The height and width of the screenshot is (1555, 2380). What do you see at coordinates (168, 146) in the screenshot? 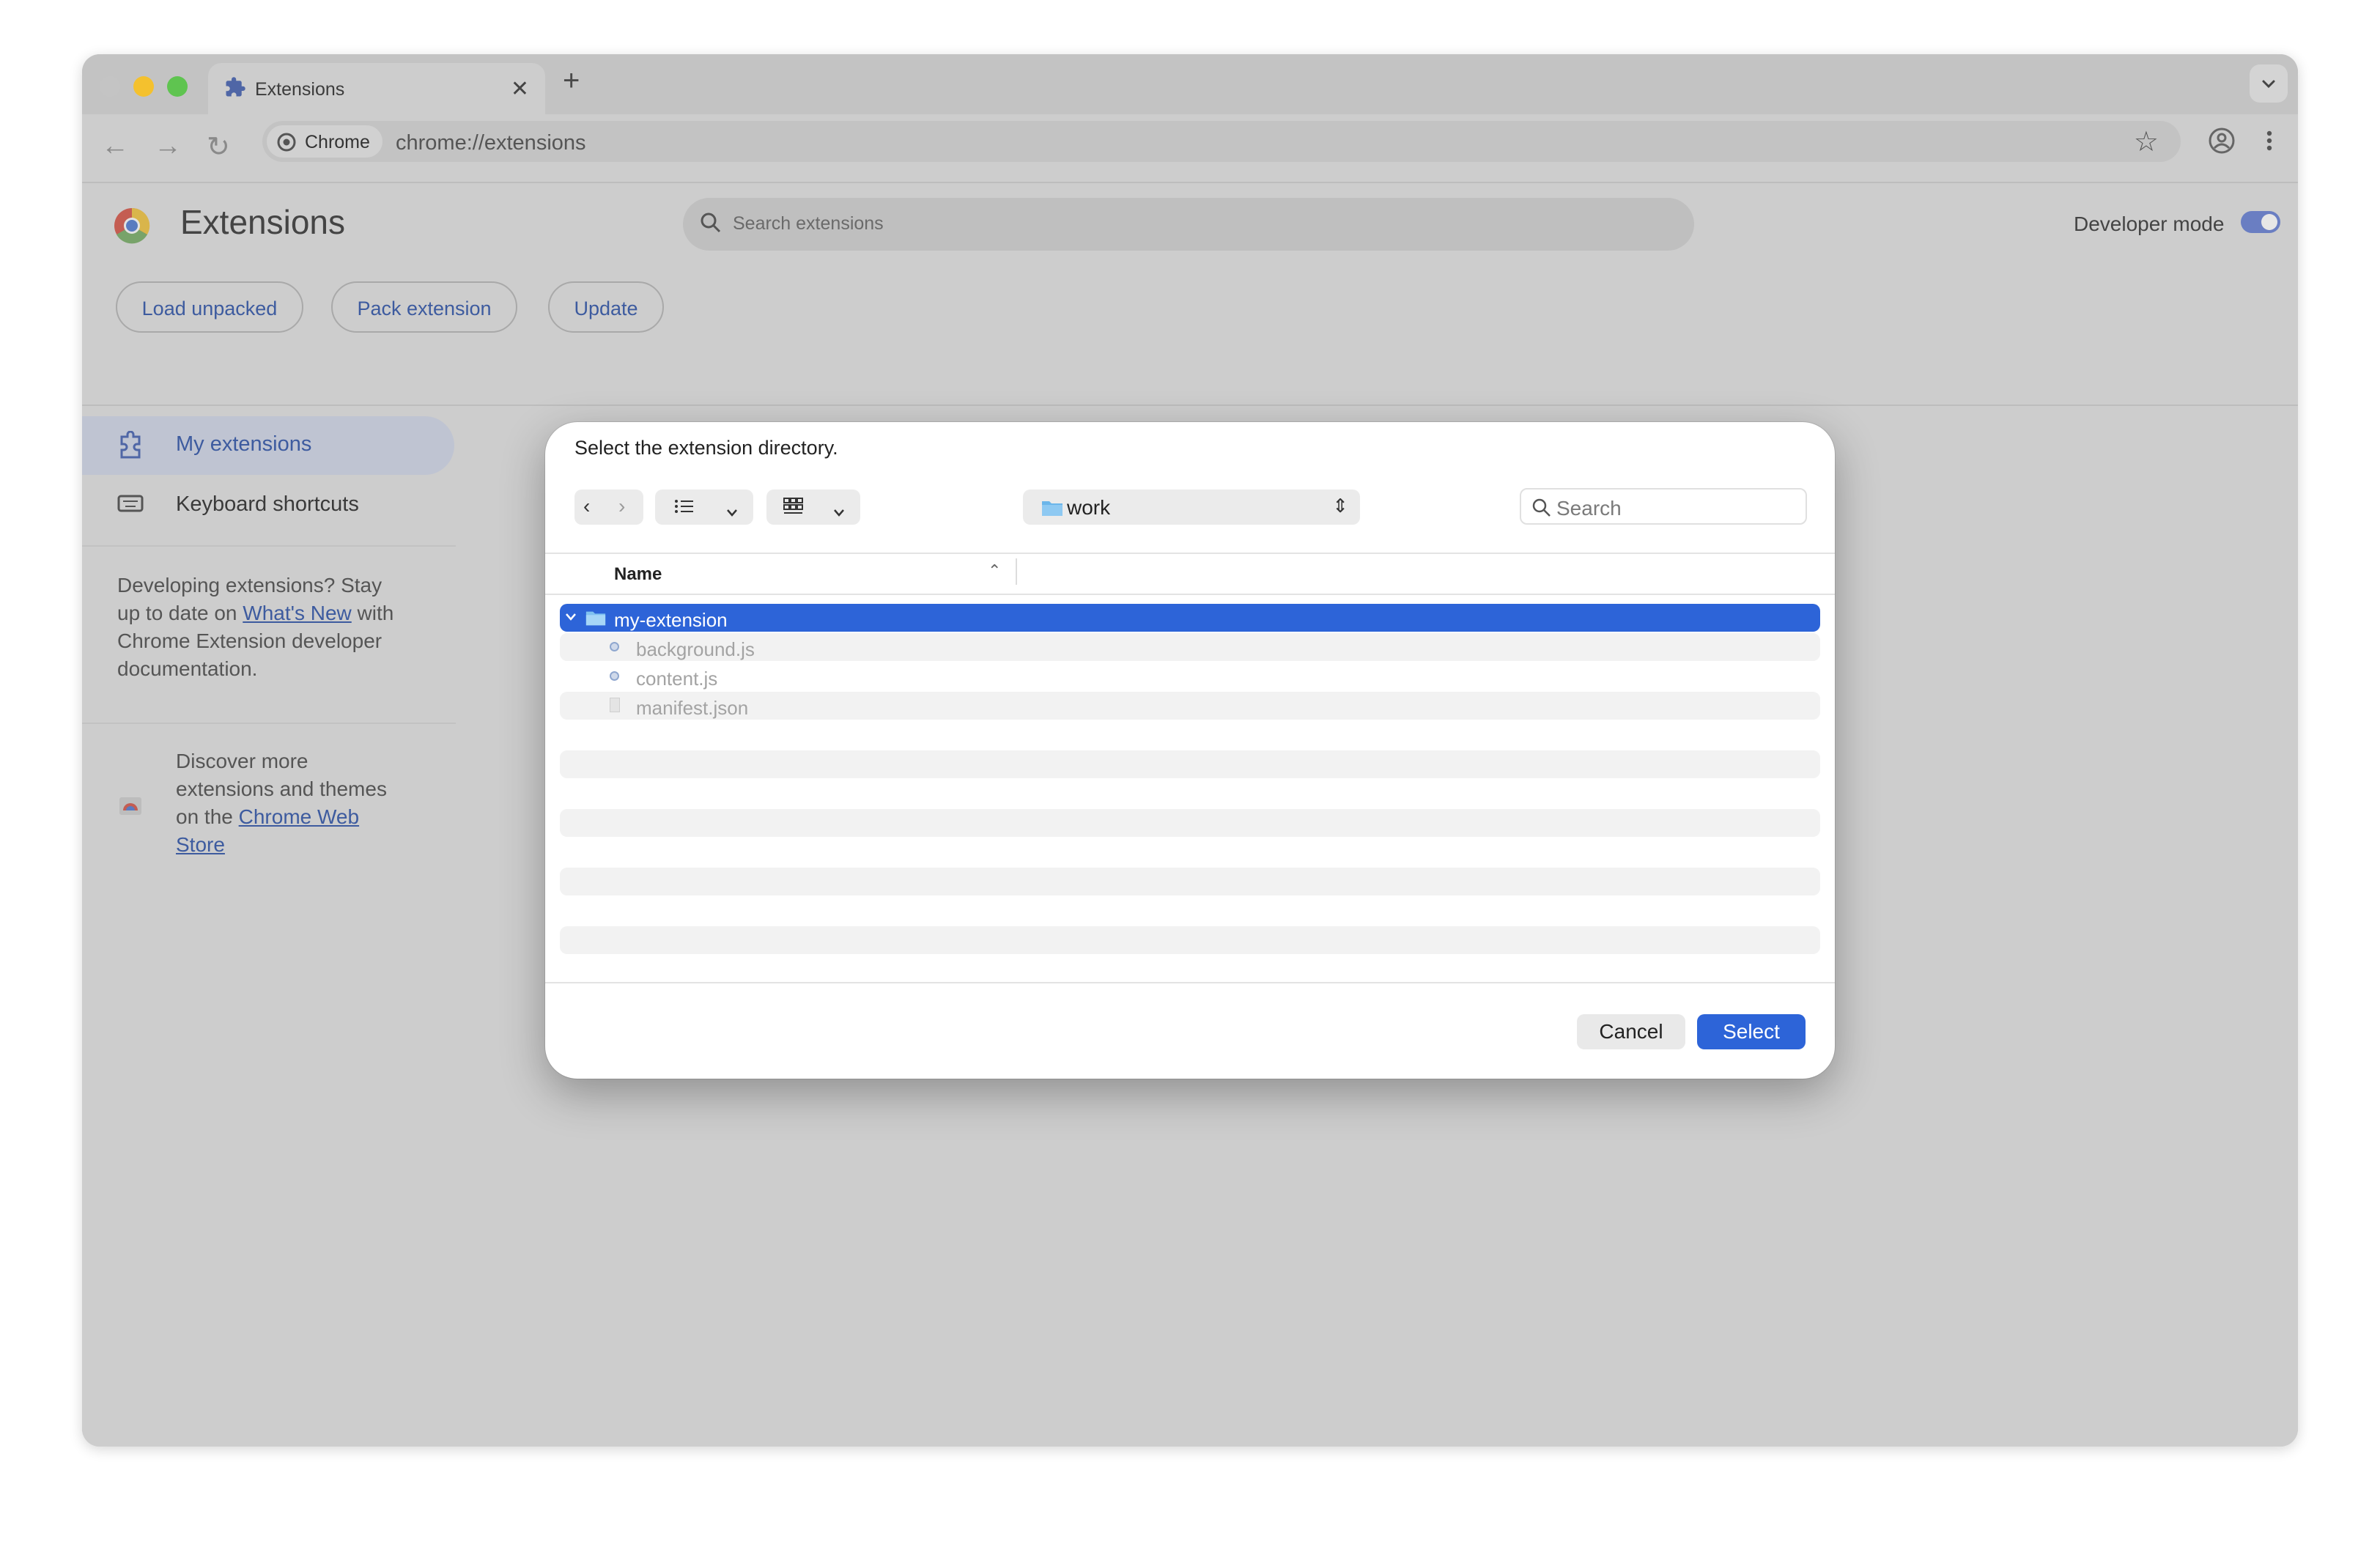
I see `forward-button: →` at bounding box center [168, 146].